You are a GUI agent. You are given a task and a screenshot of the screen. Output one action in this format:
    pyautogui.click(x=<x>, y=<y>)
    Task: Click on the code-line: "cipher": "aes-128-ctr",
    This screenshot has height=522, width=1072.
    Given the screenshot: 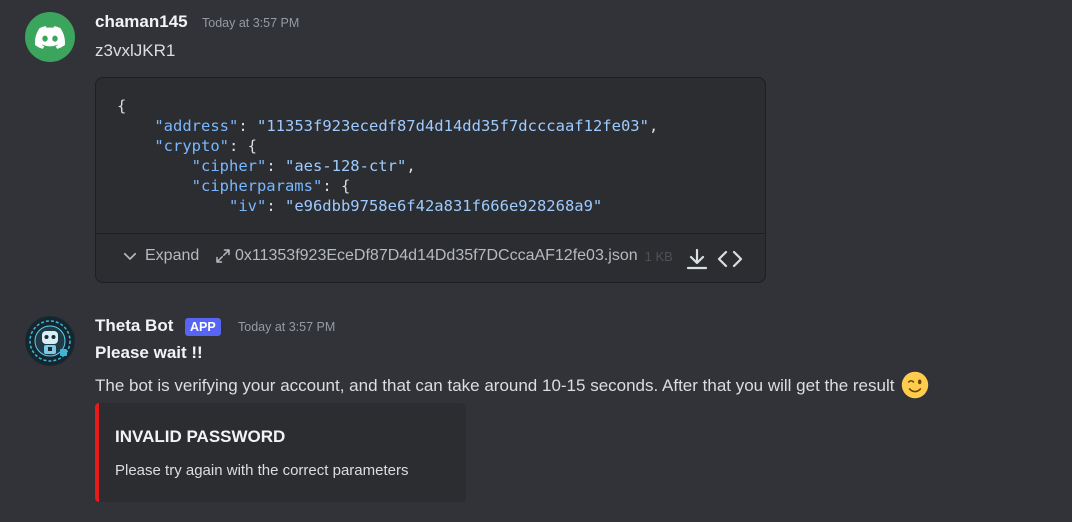 What is the action you would take?
    pyautogui.click(x=441, y=166)
    